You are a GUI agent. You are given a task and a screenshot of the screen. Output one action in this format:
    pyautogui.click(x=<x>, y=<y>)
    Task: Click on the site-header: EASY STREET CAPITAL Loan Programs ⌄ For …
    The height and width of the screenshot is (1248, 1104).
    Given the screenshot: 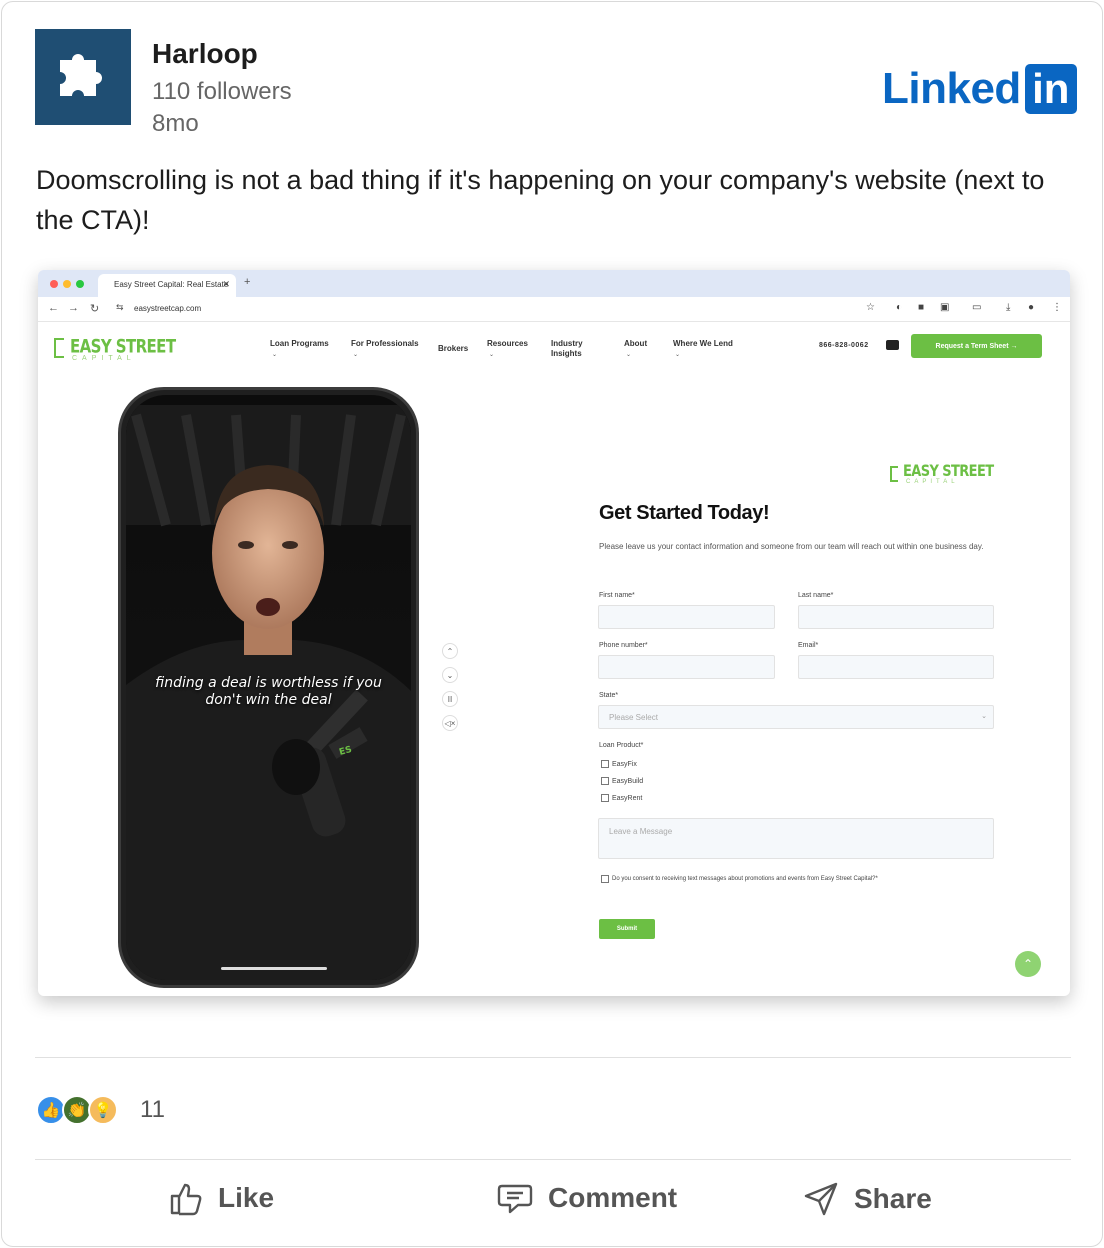 What is the action you would take?
    pyautogui.click(x=554, y=349)
    